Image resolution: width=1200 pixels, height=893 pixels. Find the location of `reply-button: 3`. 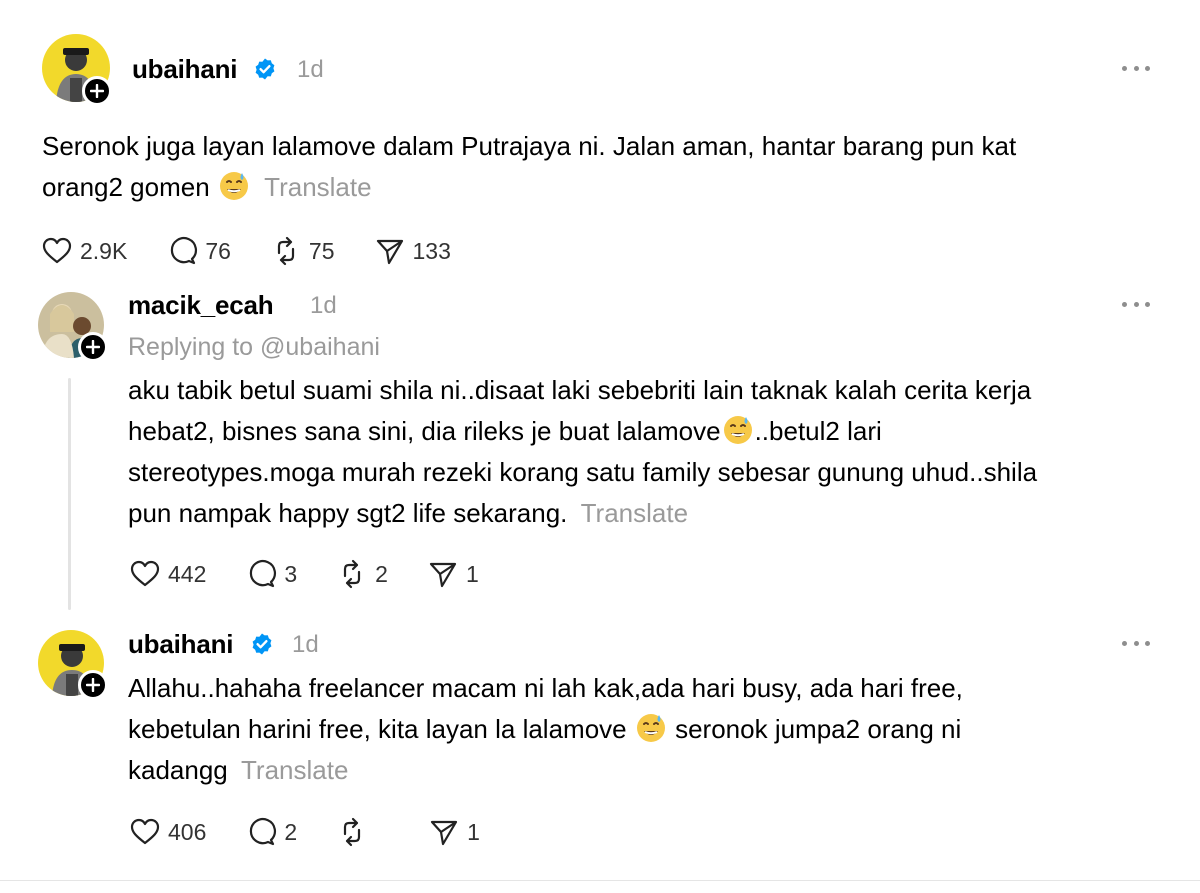

reply-button: 3 is located at coordinates (270, 574).